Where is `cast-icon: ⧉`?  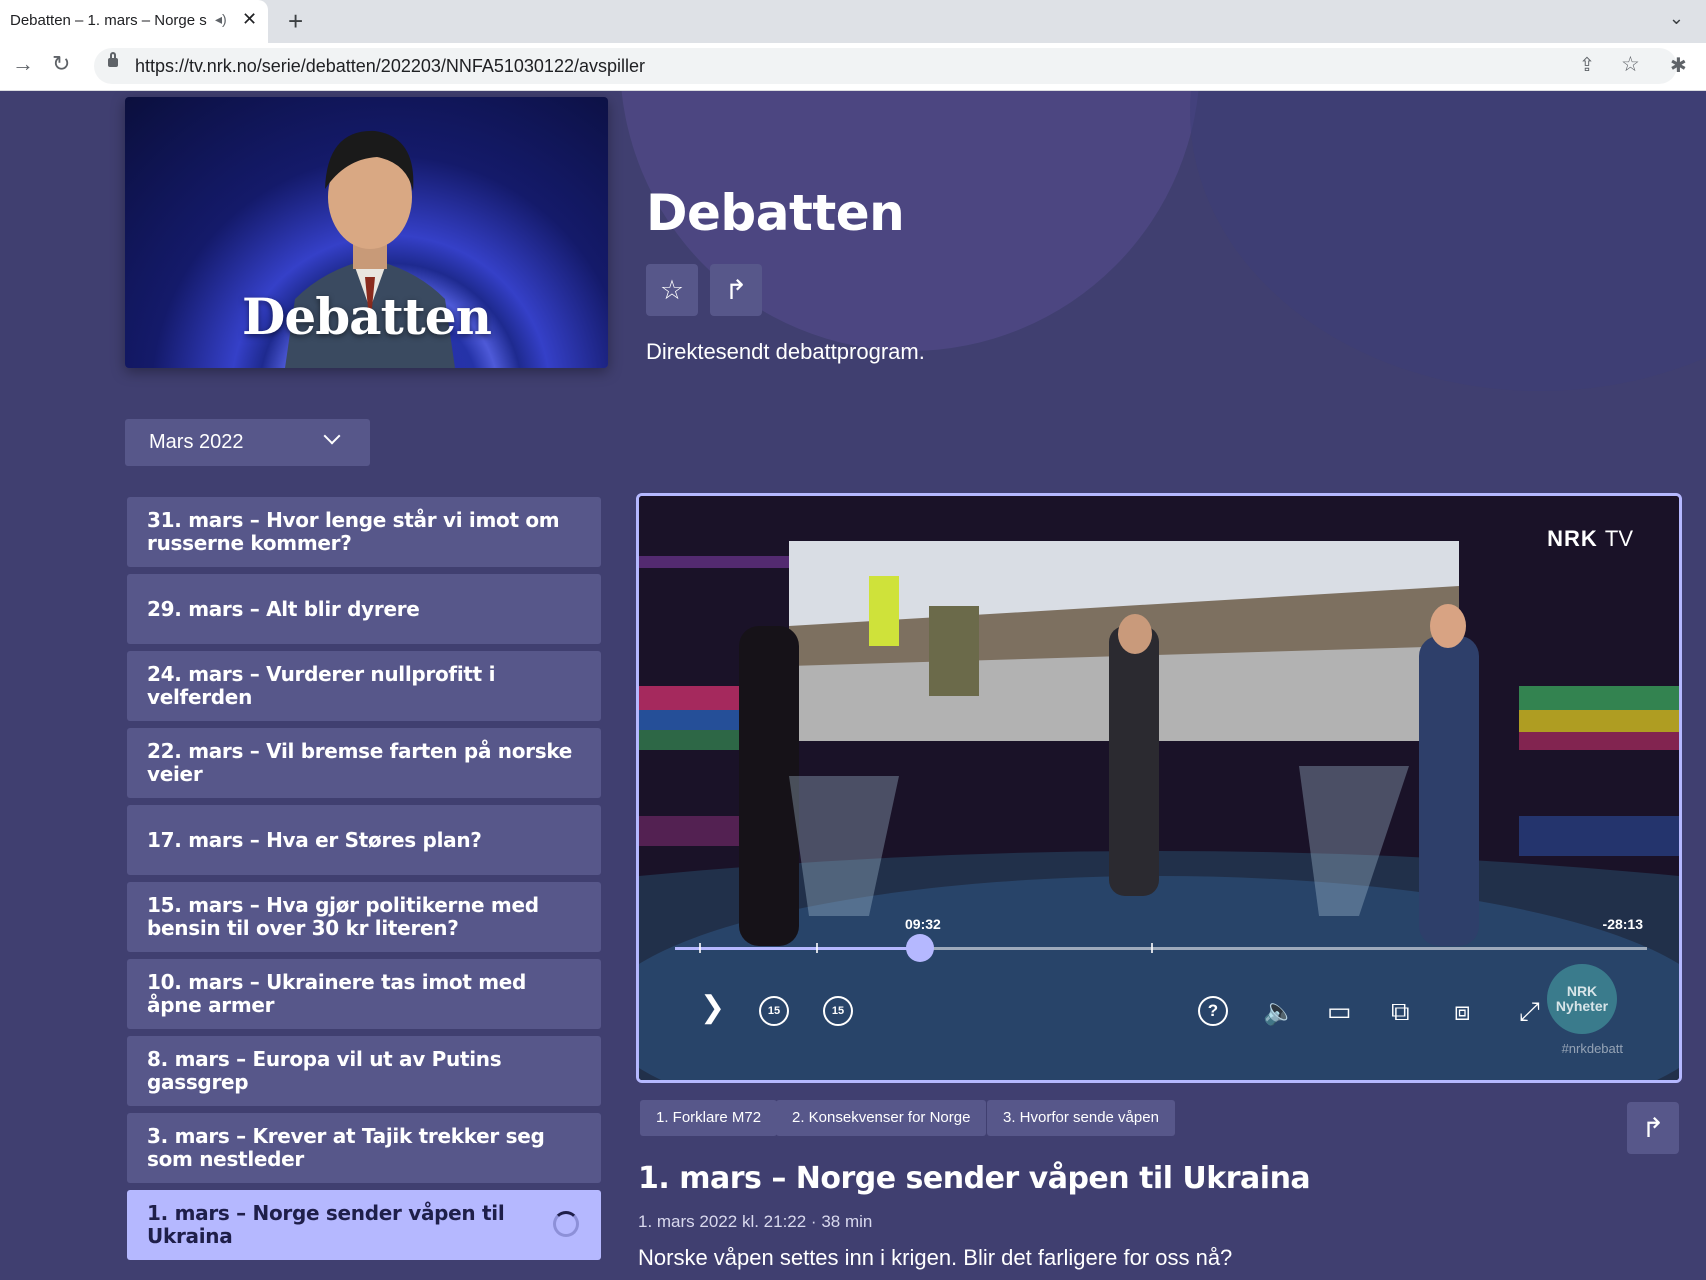
cast-icon: ⧉ is located at coordinates (1400, 1012).